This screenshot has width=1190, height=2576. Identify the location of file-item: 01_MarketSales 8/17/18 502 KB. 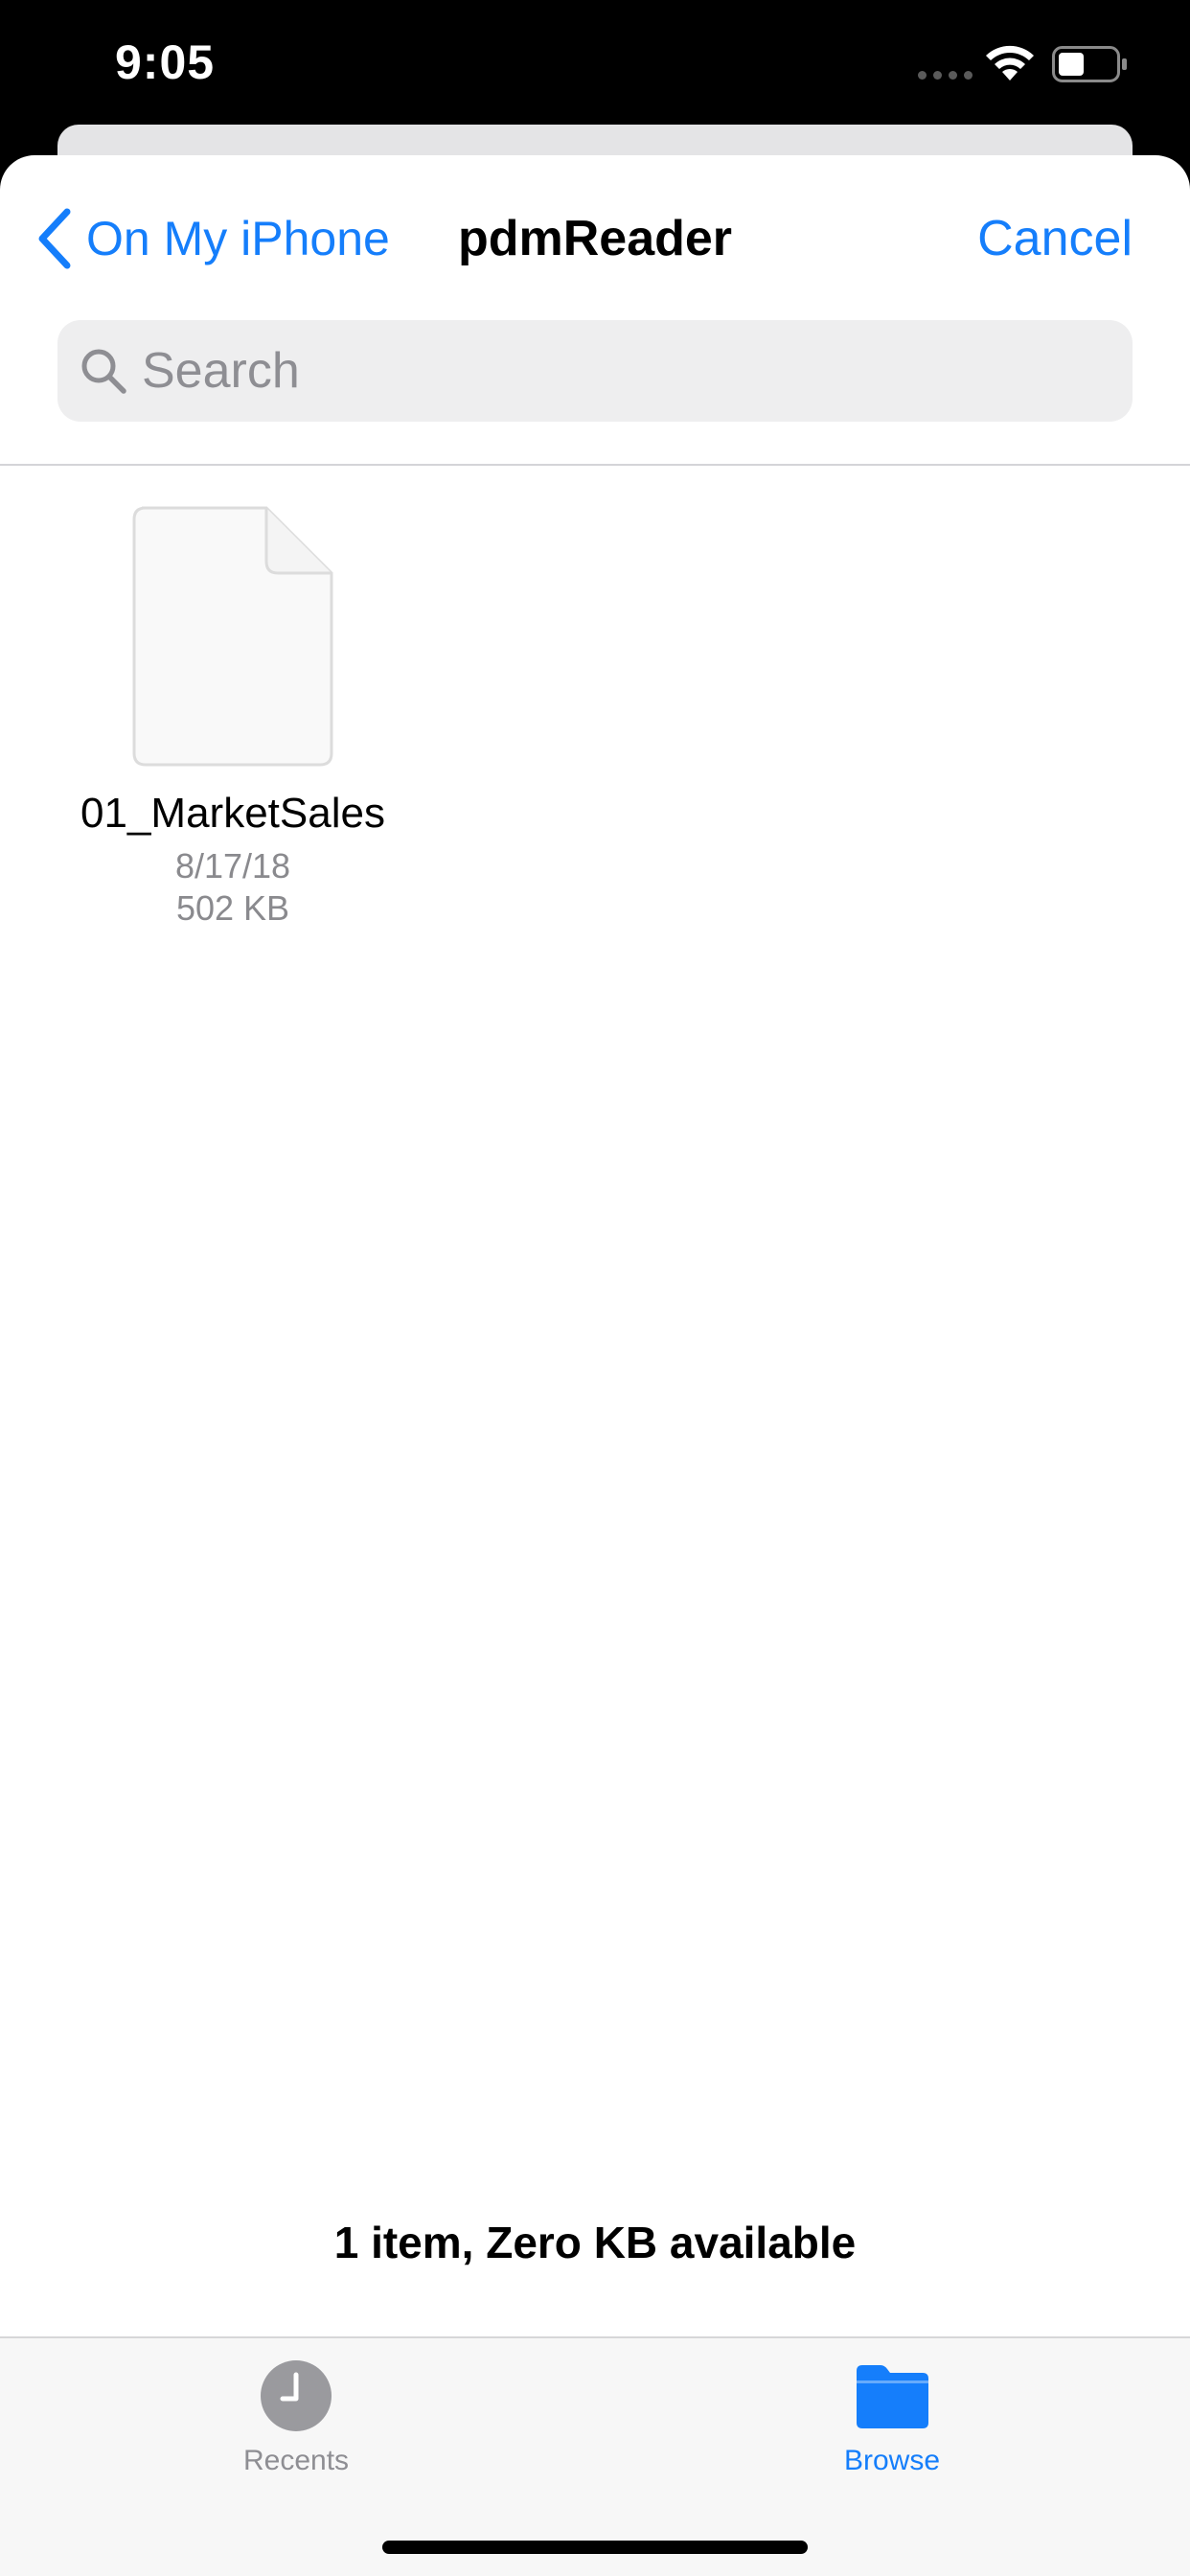
(233, 718).